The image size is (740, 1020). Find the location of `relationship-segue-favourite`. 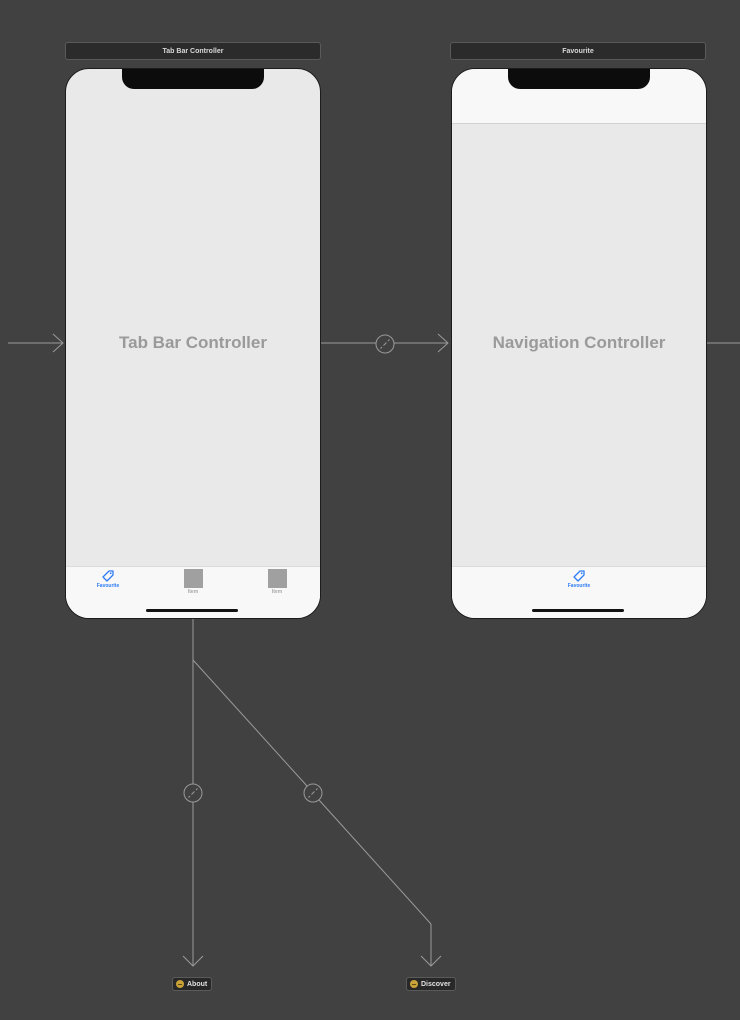

relationship-segue-favourite is located at coordinates (385, 343).